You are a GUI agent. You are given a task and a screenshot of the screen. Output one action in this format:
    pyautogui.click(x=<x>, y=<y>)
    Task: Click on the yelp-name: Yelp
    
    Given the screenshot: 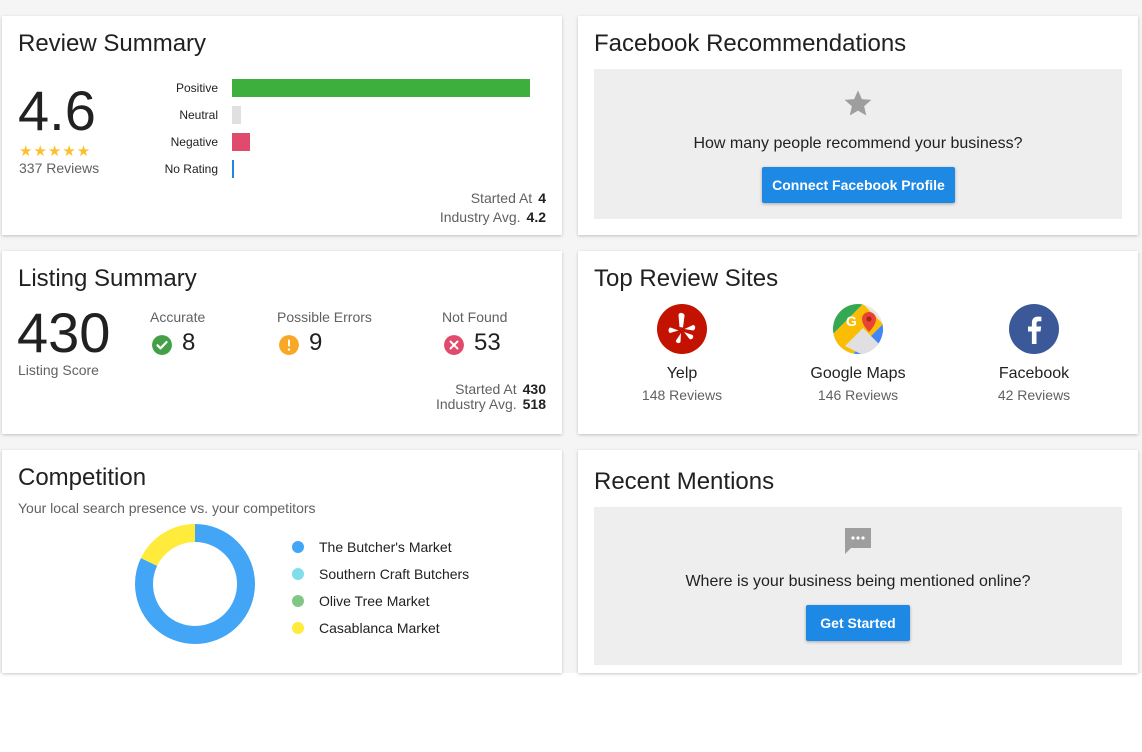 What is the action you would take?
    pyautogui.click(x=682, y=373)
    